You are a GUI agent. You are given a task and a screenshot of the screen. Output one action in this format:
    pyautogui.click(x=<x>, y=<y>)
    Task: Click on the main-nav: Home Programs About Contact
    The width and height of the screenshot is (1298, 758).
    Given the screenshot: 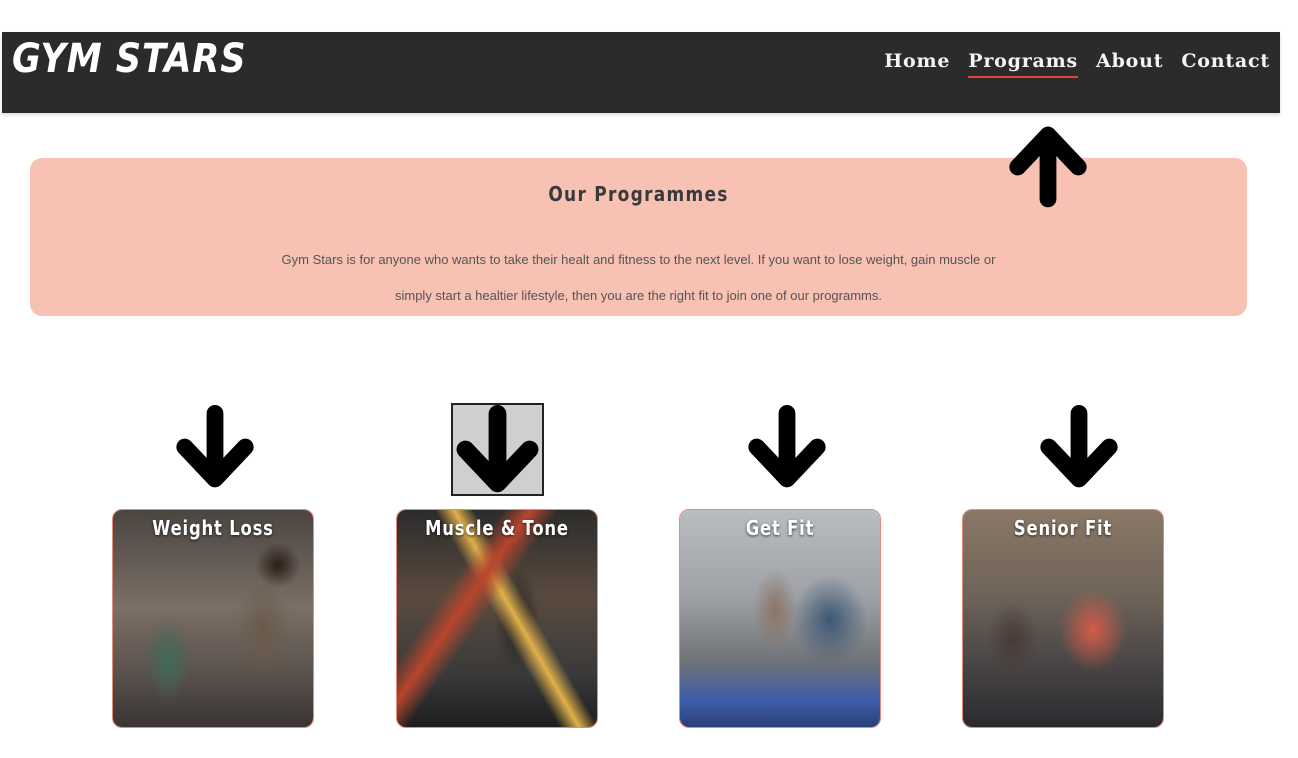 What is the action you would take?
    pyautogui.click(x=1077, y=64)
    